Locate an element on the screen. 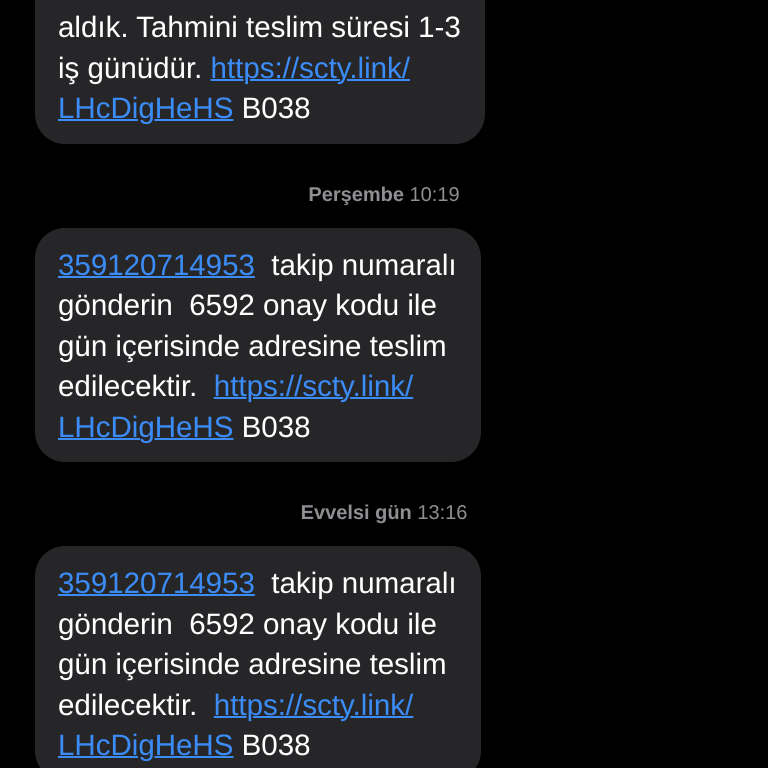  timestamp: Perşembe 10:19 is located at coordinates (384, 195).